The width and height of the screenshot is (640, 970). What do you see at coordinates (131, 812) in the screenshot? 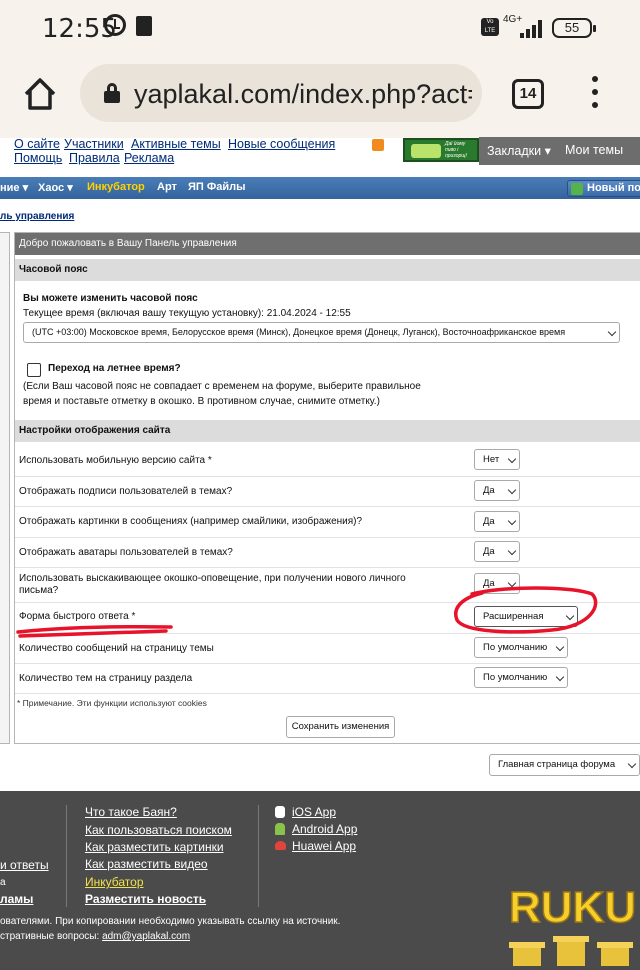
I see `footer-link-bayan: Что такое Баян?` at bounding box center [131, 812].